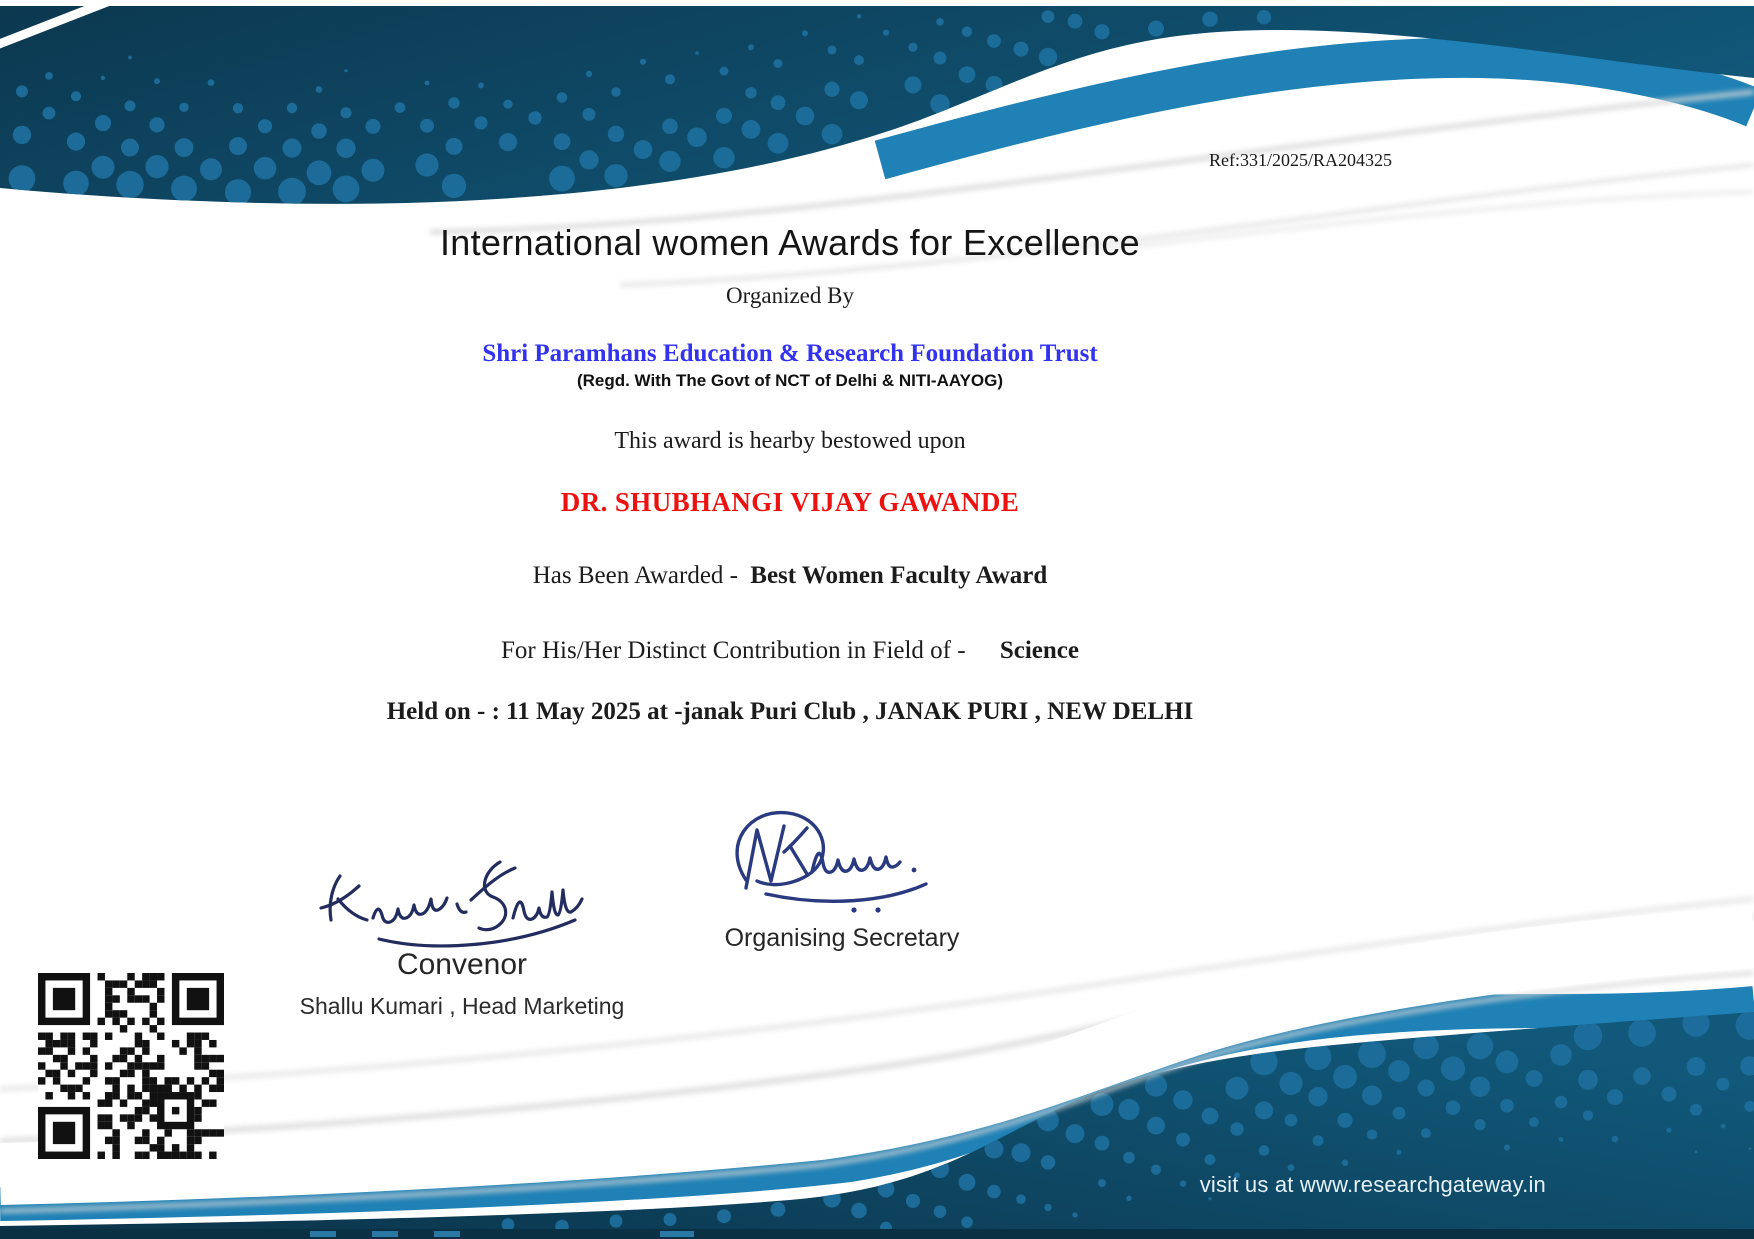  I want to click on bestowed-line: This award is hearby bestowed upon, so click(790, 441).